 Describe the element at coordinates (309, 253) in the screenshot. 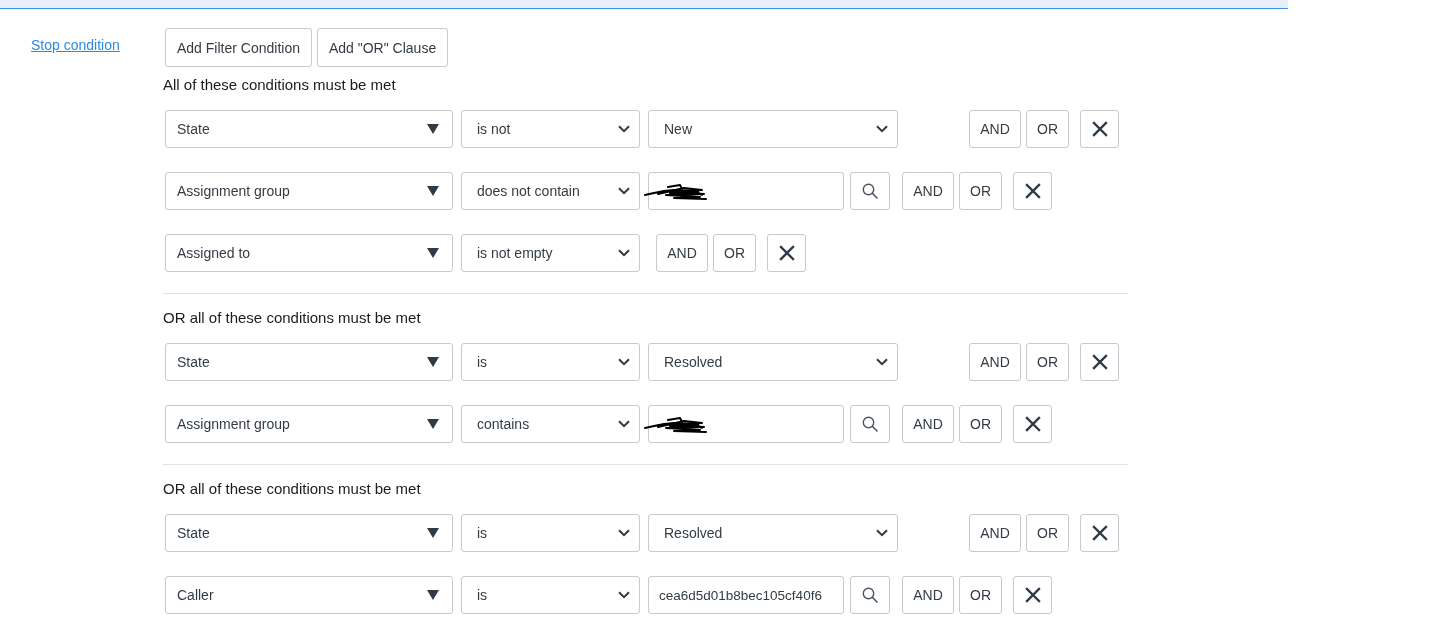

I see `field-select: Assigned to` at that location.